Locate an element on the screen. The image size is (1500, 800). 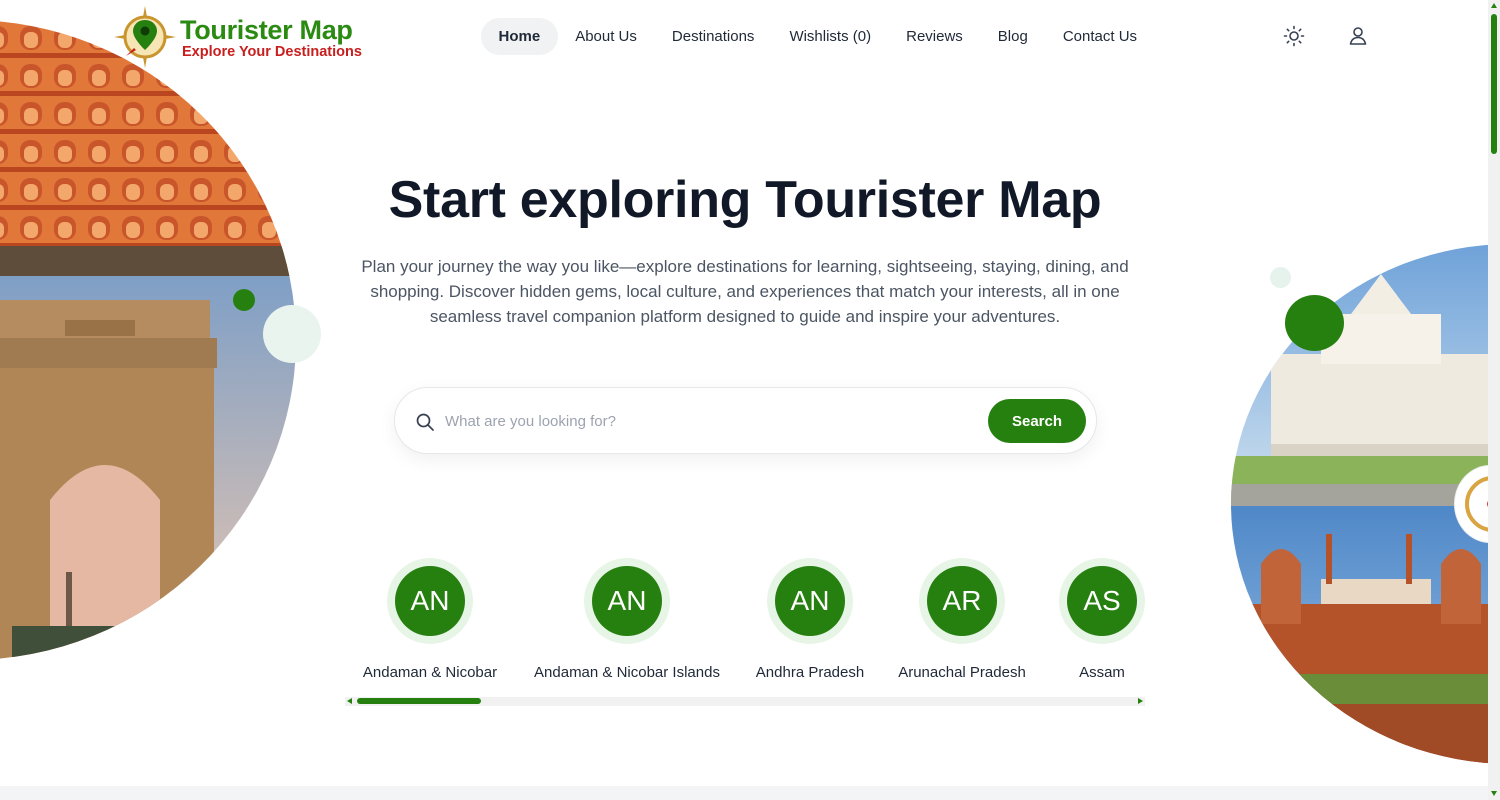
scrollbar-thumb is located at coordinates (419, 701).